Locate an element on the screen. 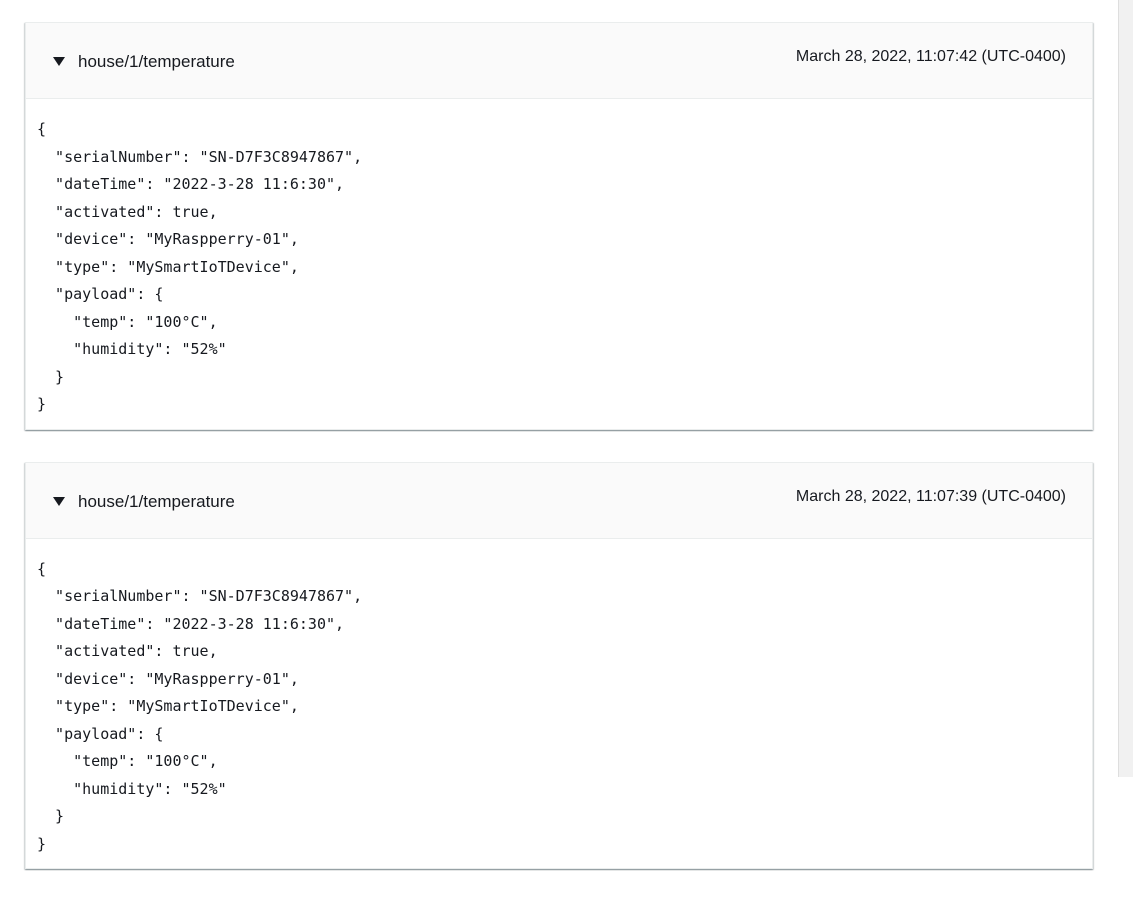 This screenshot has width=1133, height=901. page-scrollbar is located at coordinates (1125, 388).